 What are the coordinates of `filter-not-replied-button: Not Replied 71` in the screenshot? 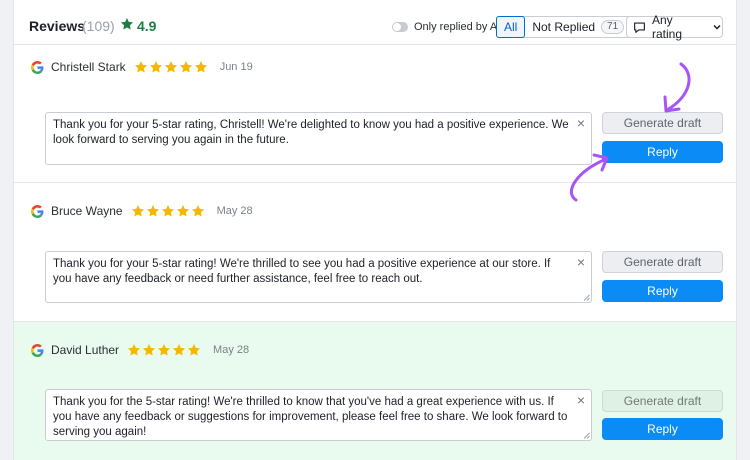 It's located at (577, 27).